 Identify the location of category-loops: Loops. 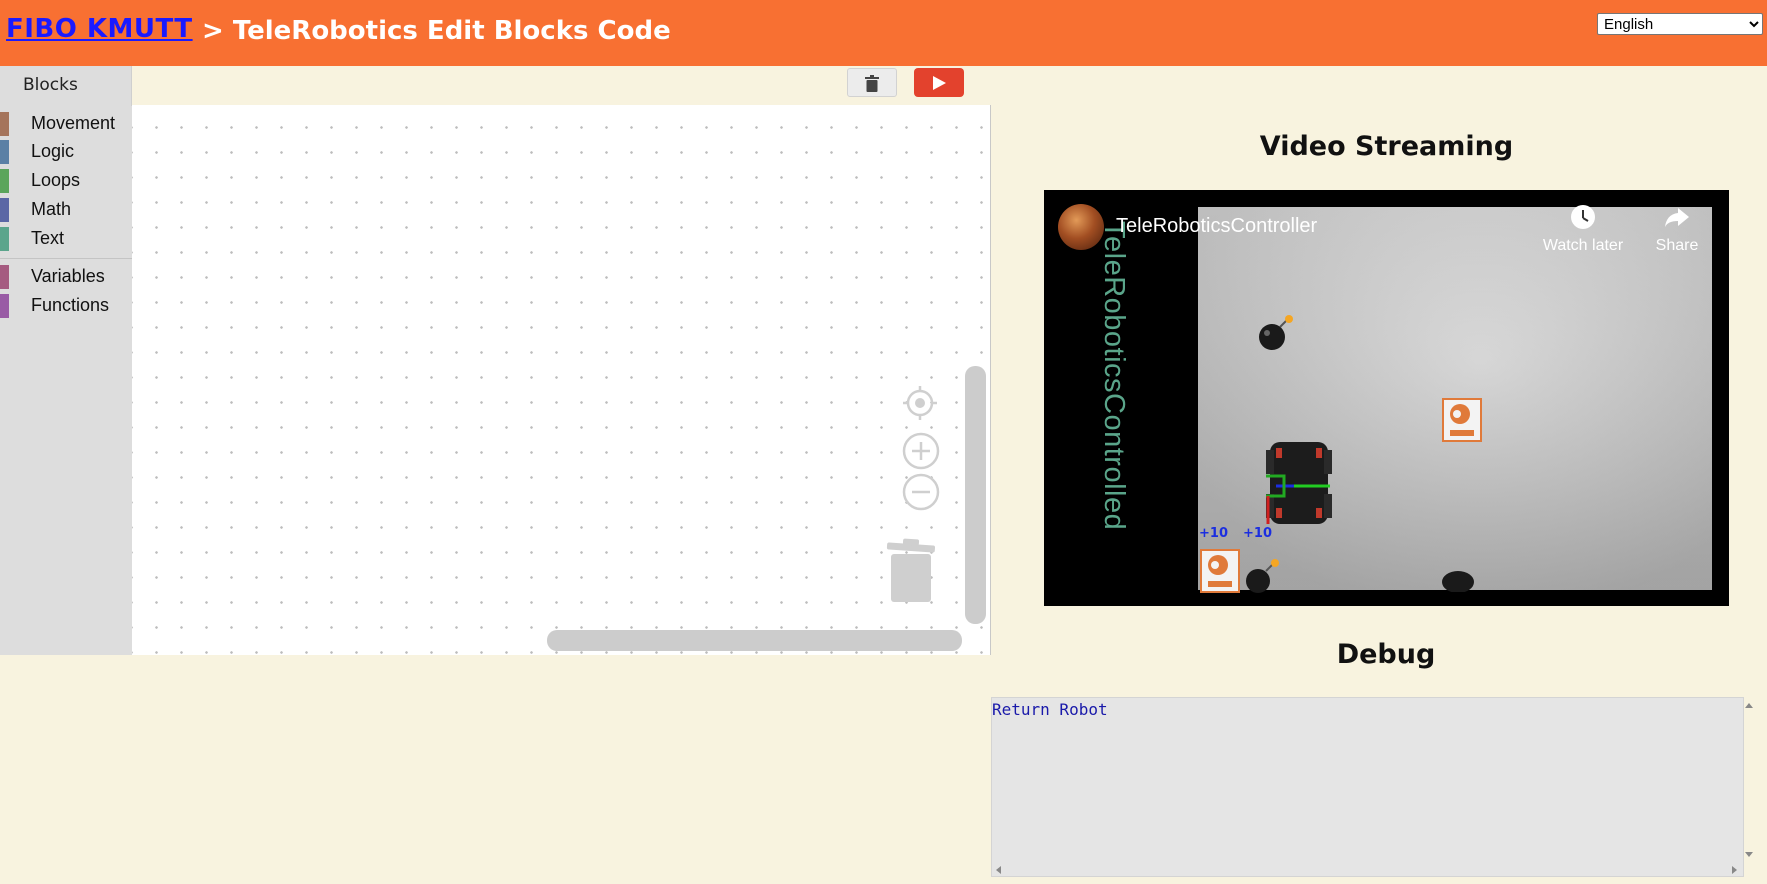
(66, 180).